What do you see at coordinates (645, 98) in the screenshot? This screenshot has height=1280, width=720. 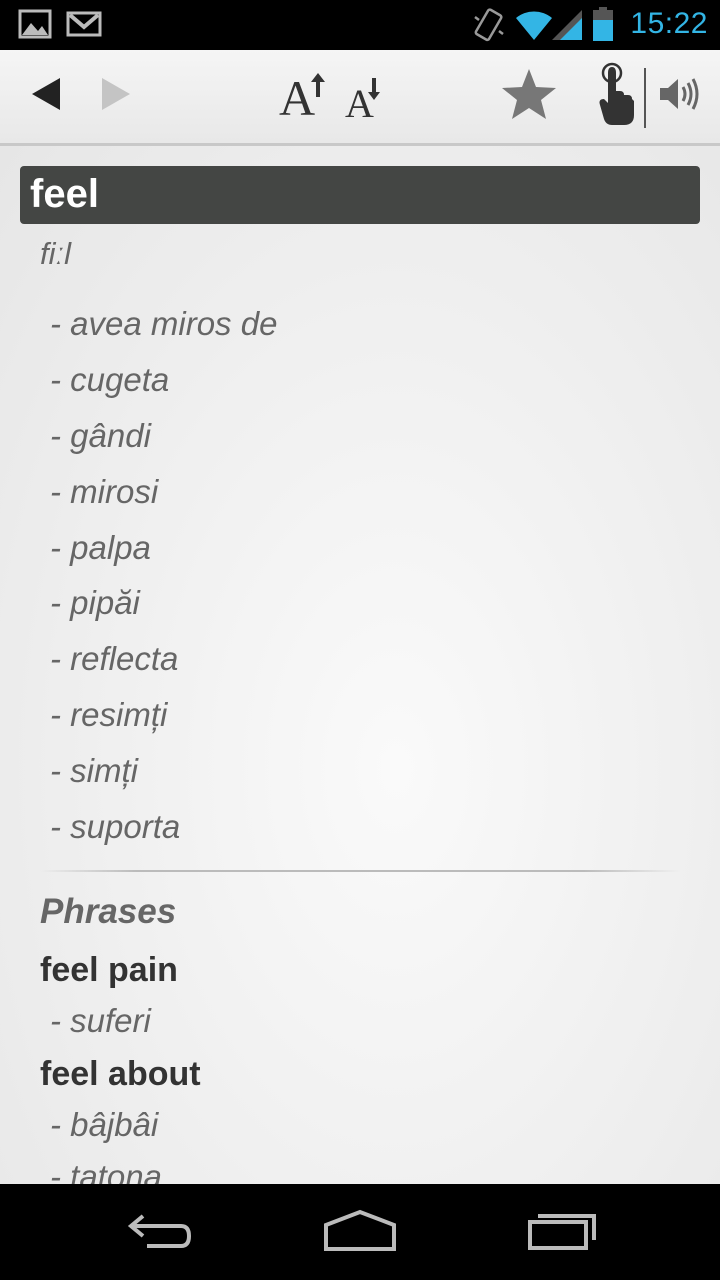 I see `toolbar-divider` at bounding box center [645, 98].